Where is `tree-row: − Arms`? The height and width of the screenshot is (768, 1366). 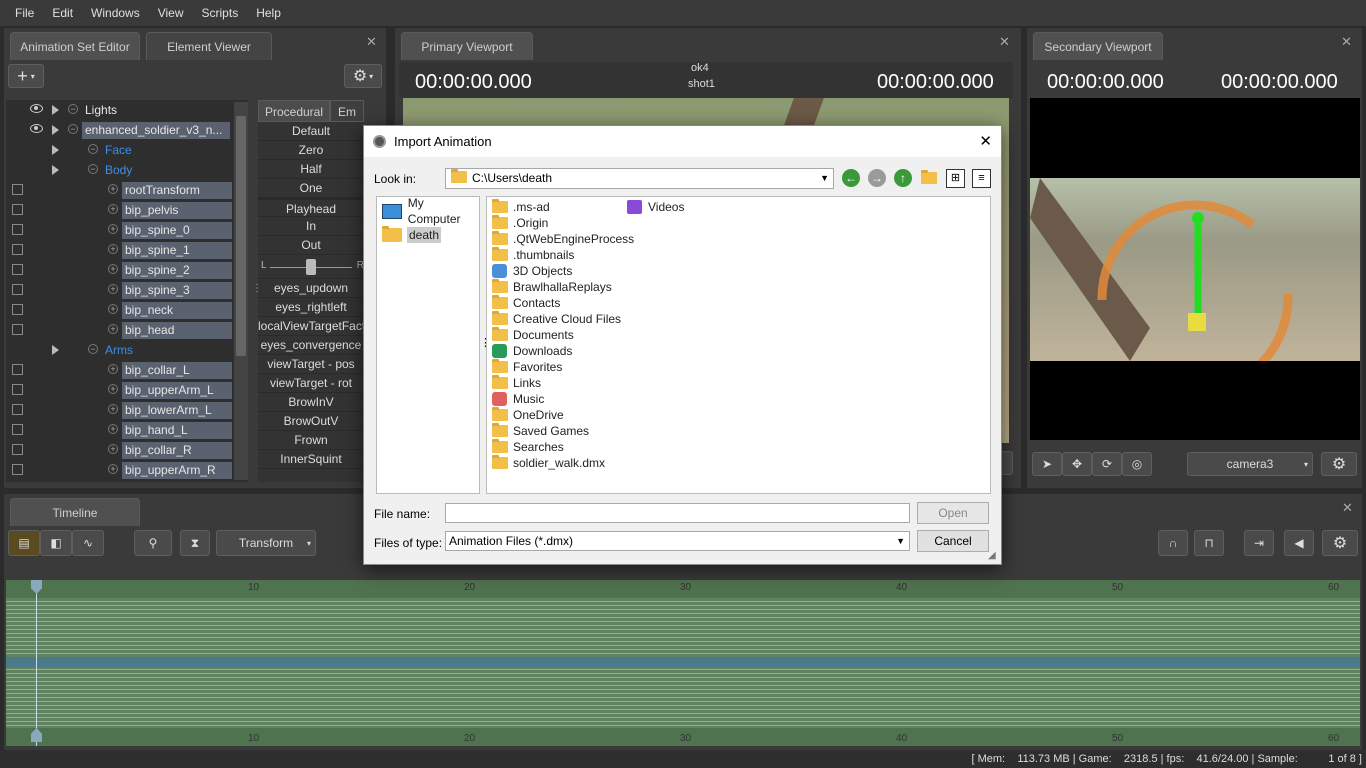 tree-row: − Arms is located at coordinates (127, 350).